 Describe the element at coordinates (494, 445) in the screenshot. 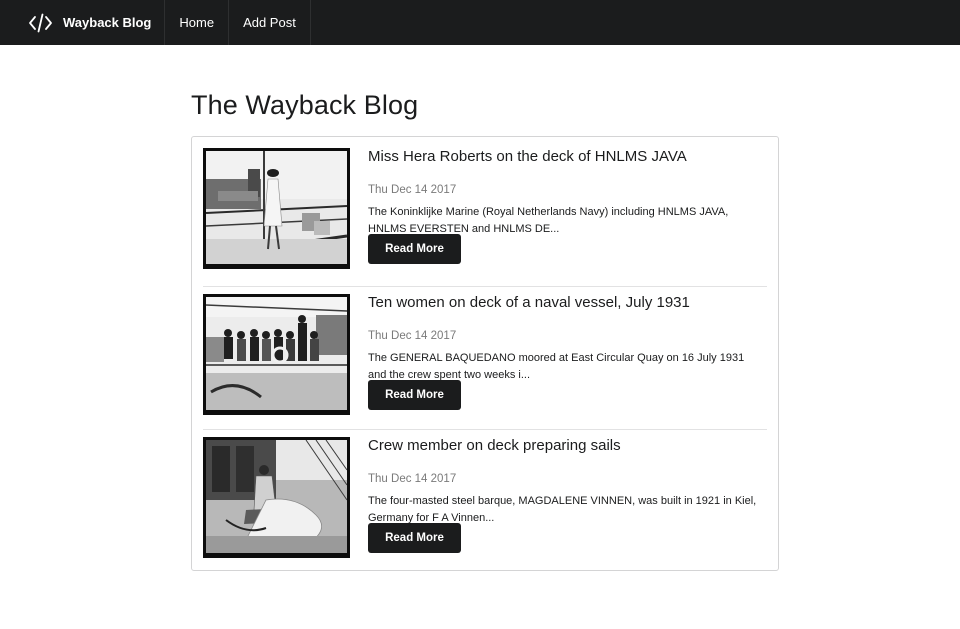

I see `post-title: Crew member on deck preparing sails` at that location.